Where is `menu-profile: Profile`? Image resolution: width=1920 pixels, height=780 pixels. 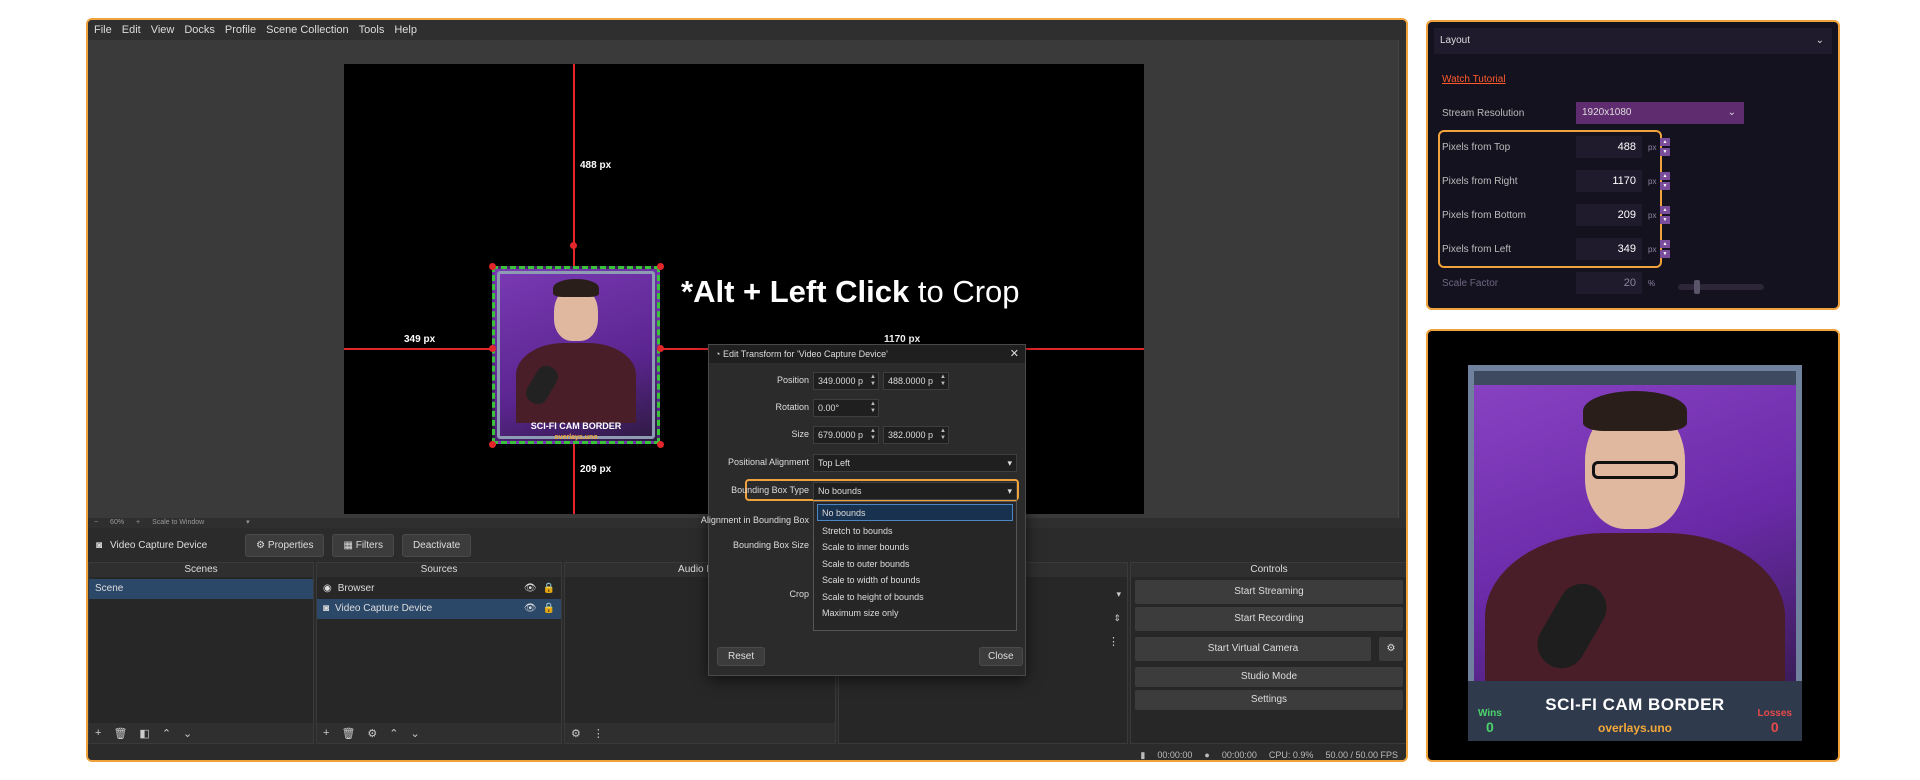
menu-profile: Profile is located at coordinates (240, 30).